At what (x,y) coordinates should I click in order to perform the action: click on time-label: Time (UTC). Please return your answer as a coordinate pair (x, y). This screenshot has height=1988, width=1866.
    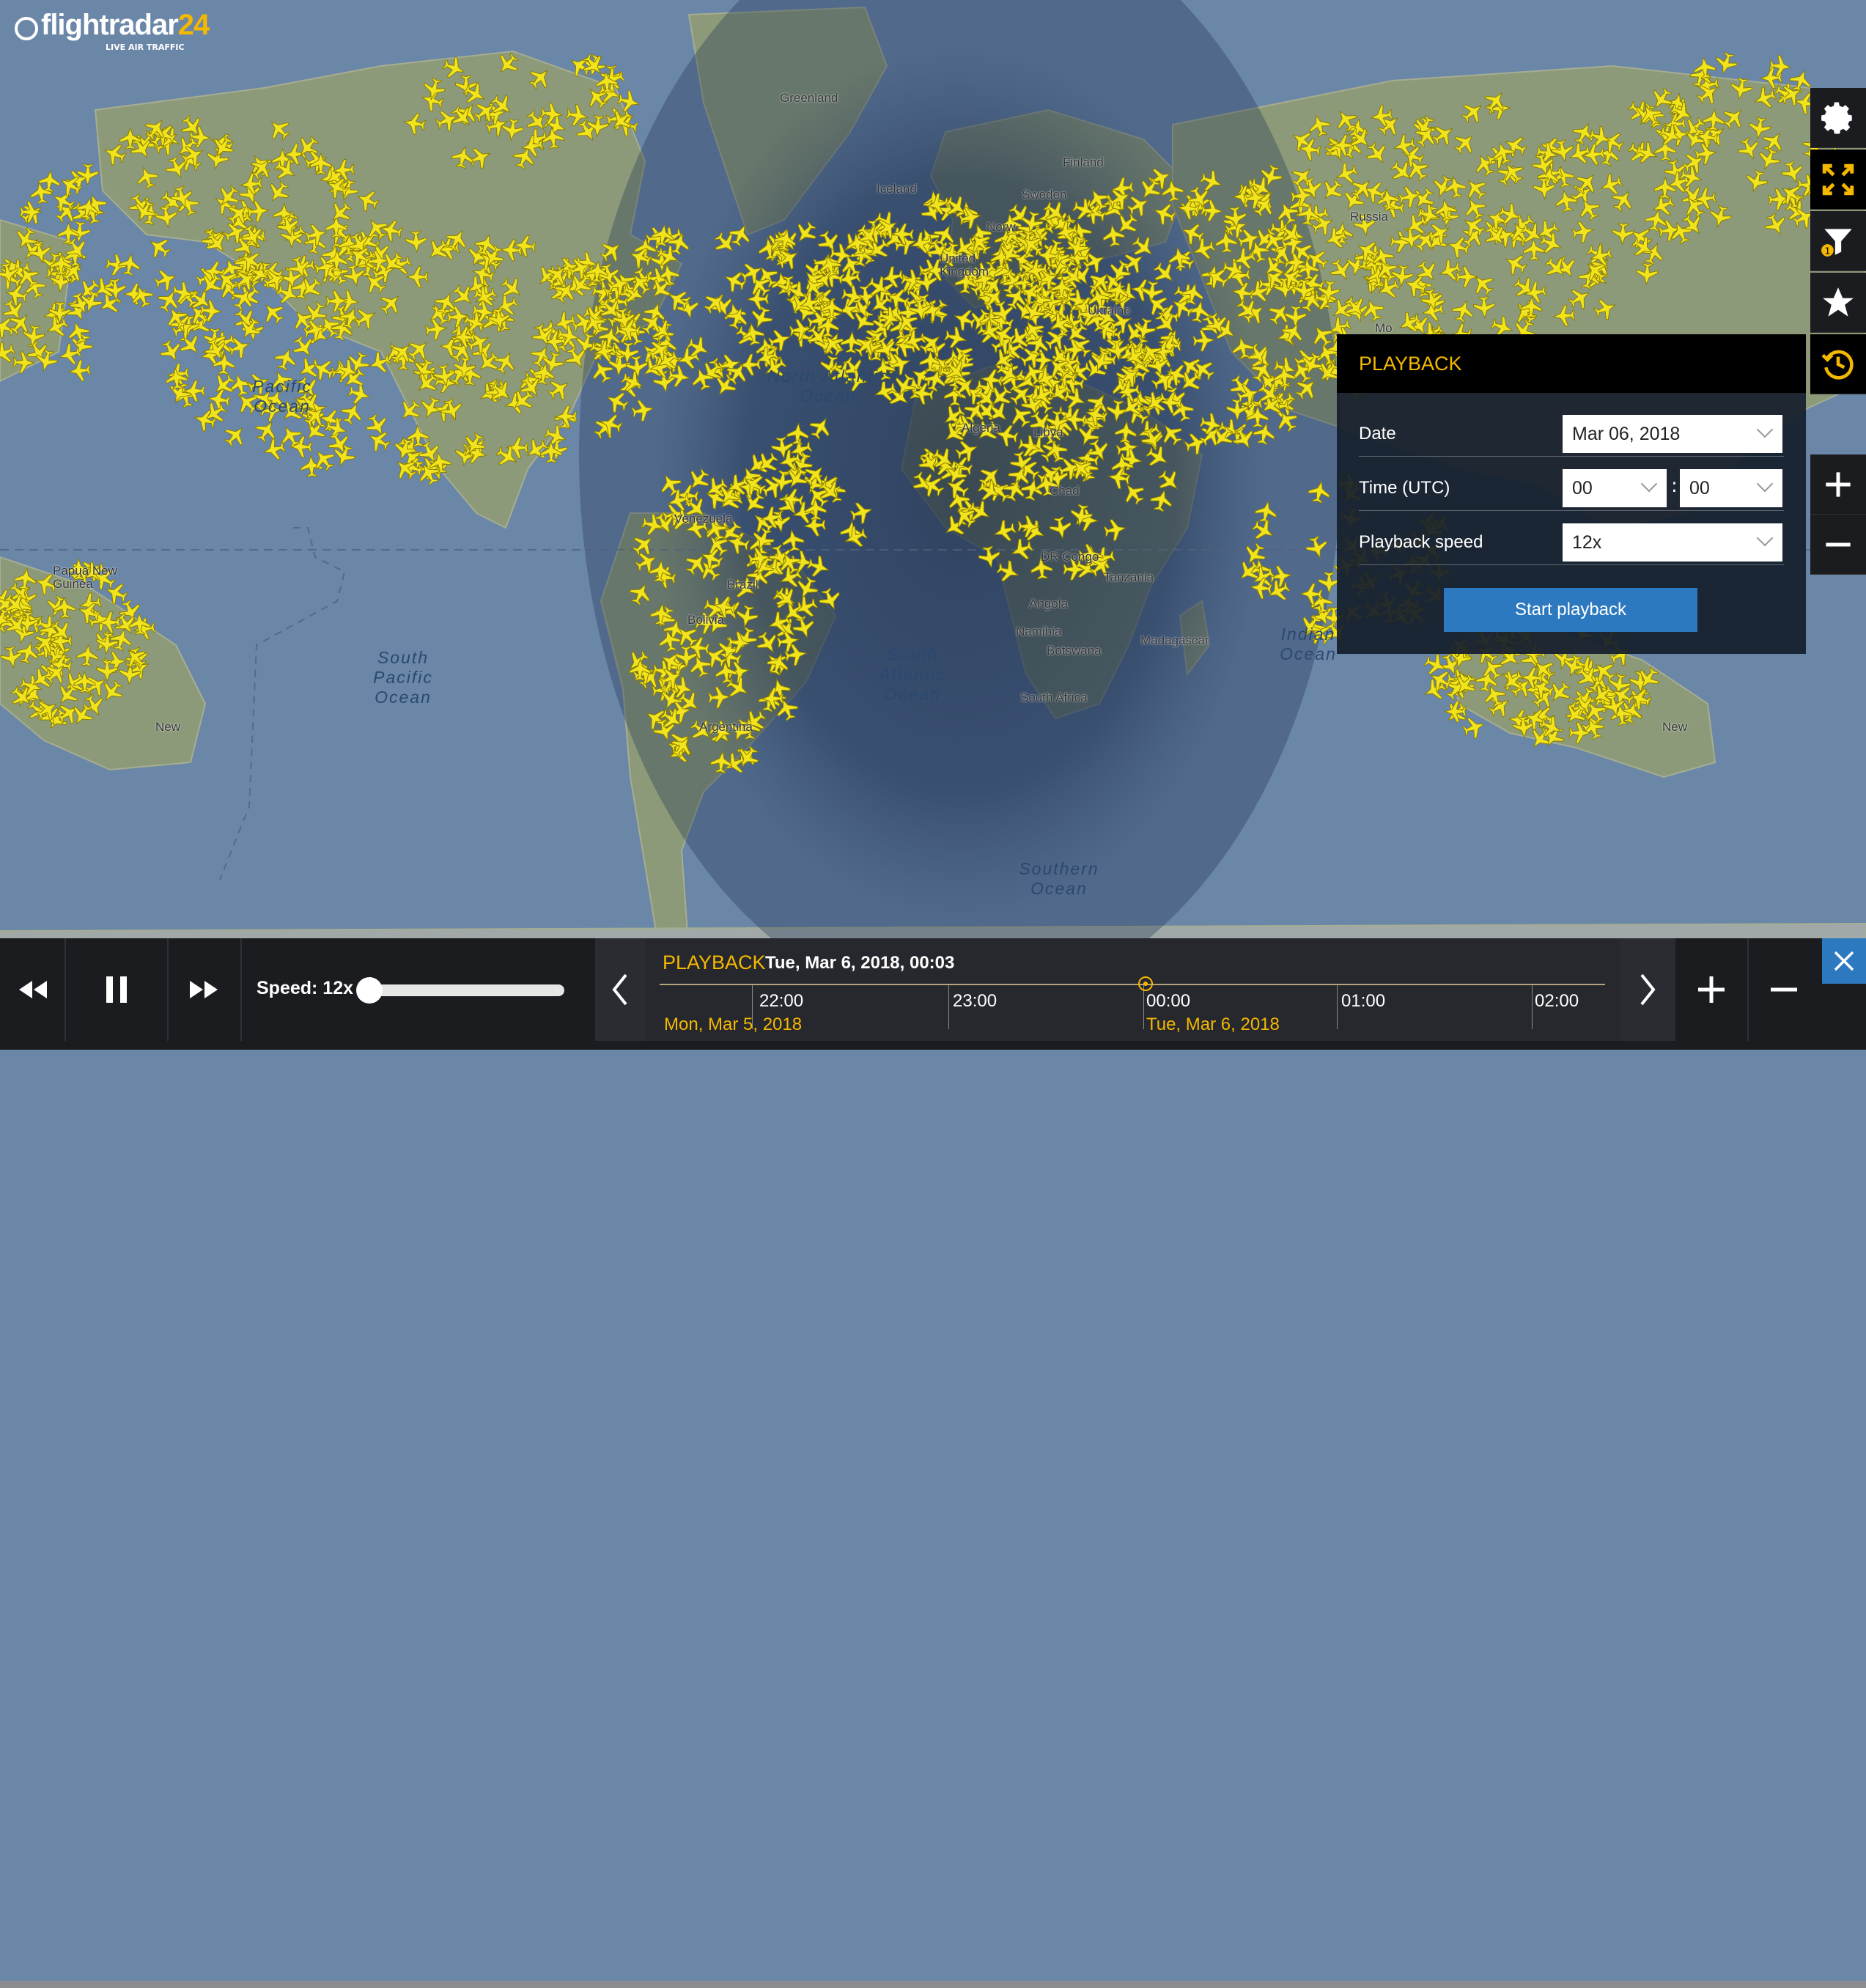
    Looking at the image, I should click on (1405, 488).